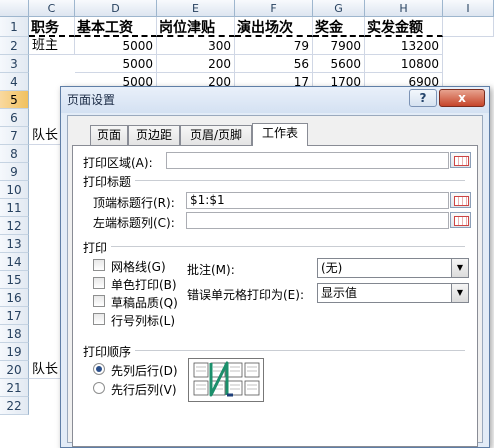 This screenshot has width=494, height=448. I want to click on row-header-13: 13, so click(14, 244).